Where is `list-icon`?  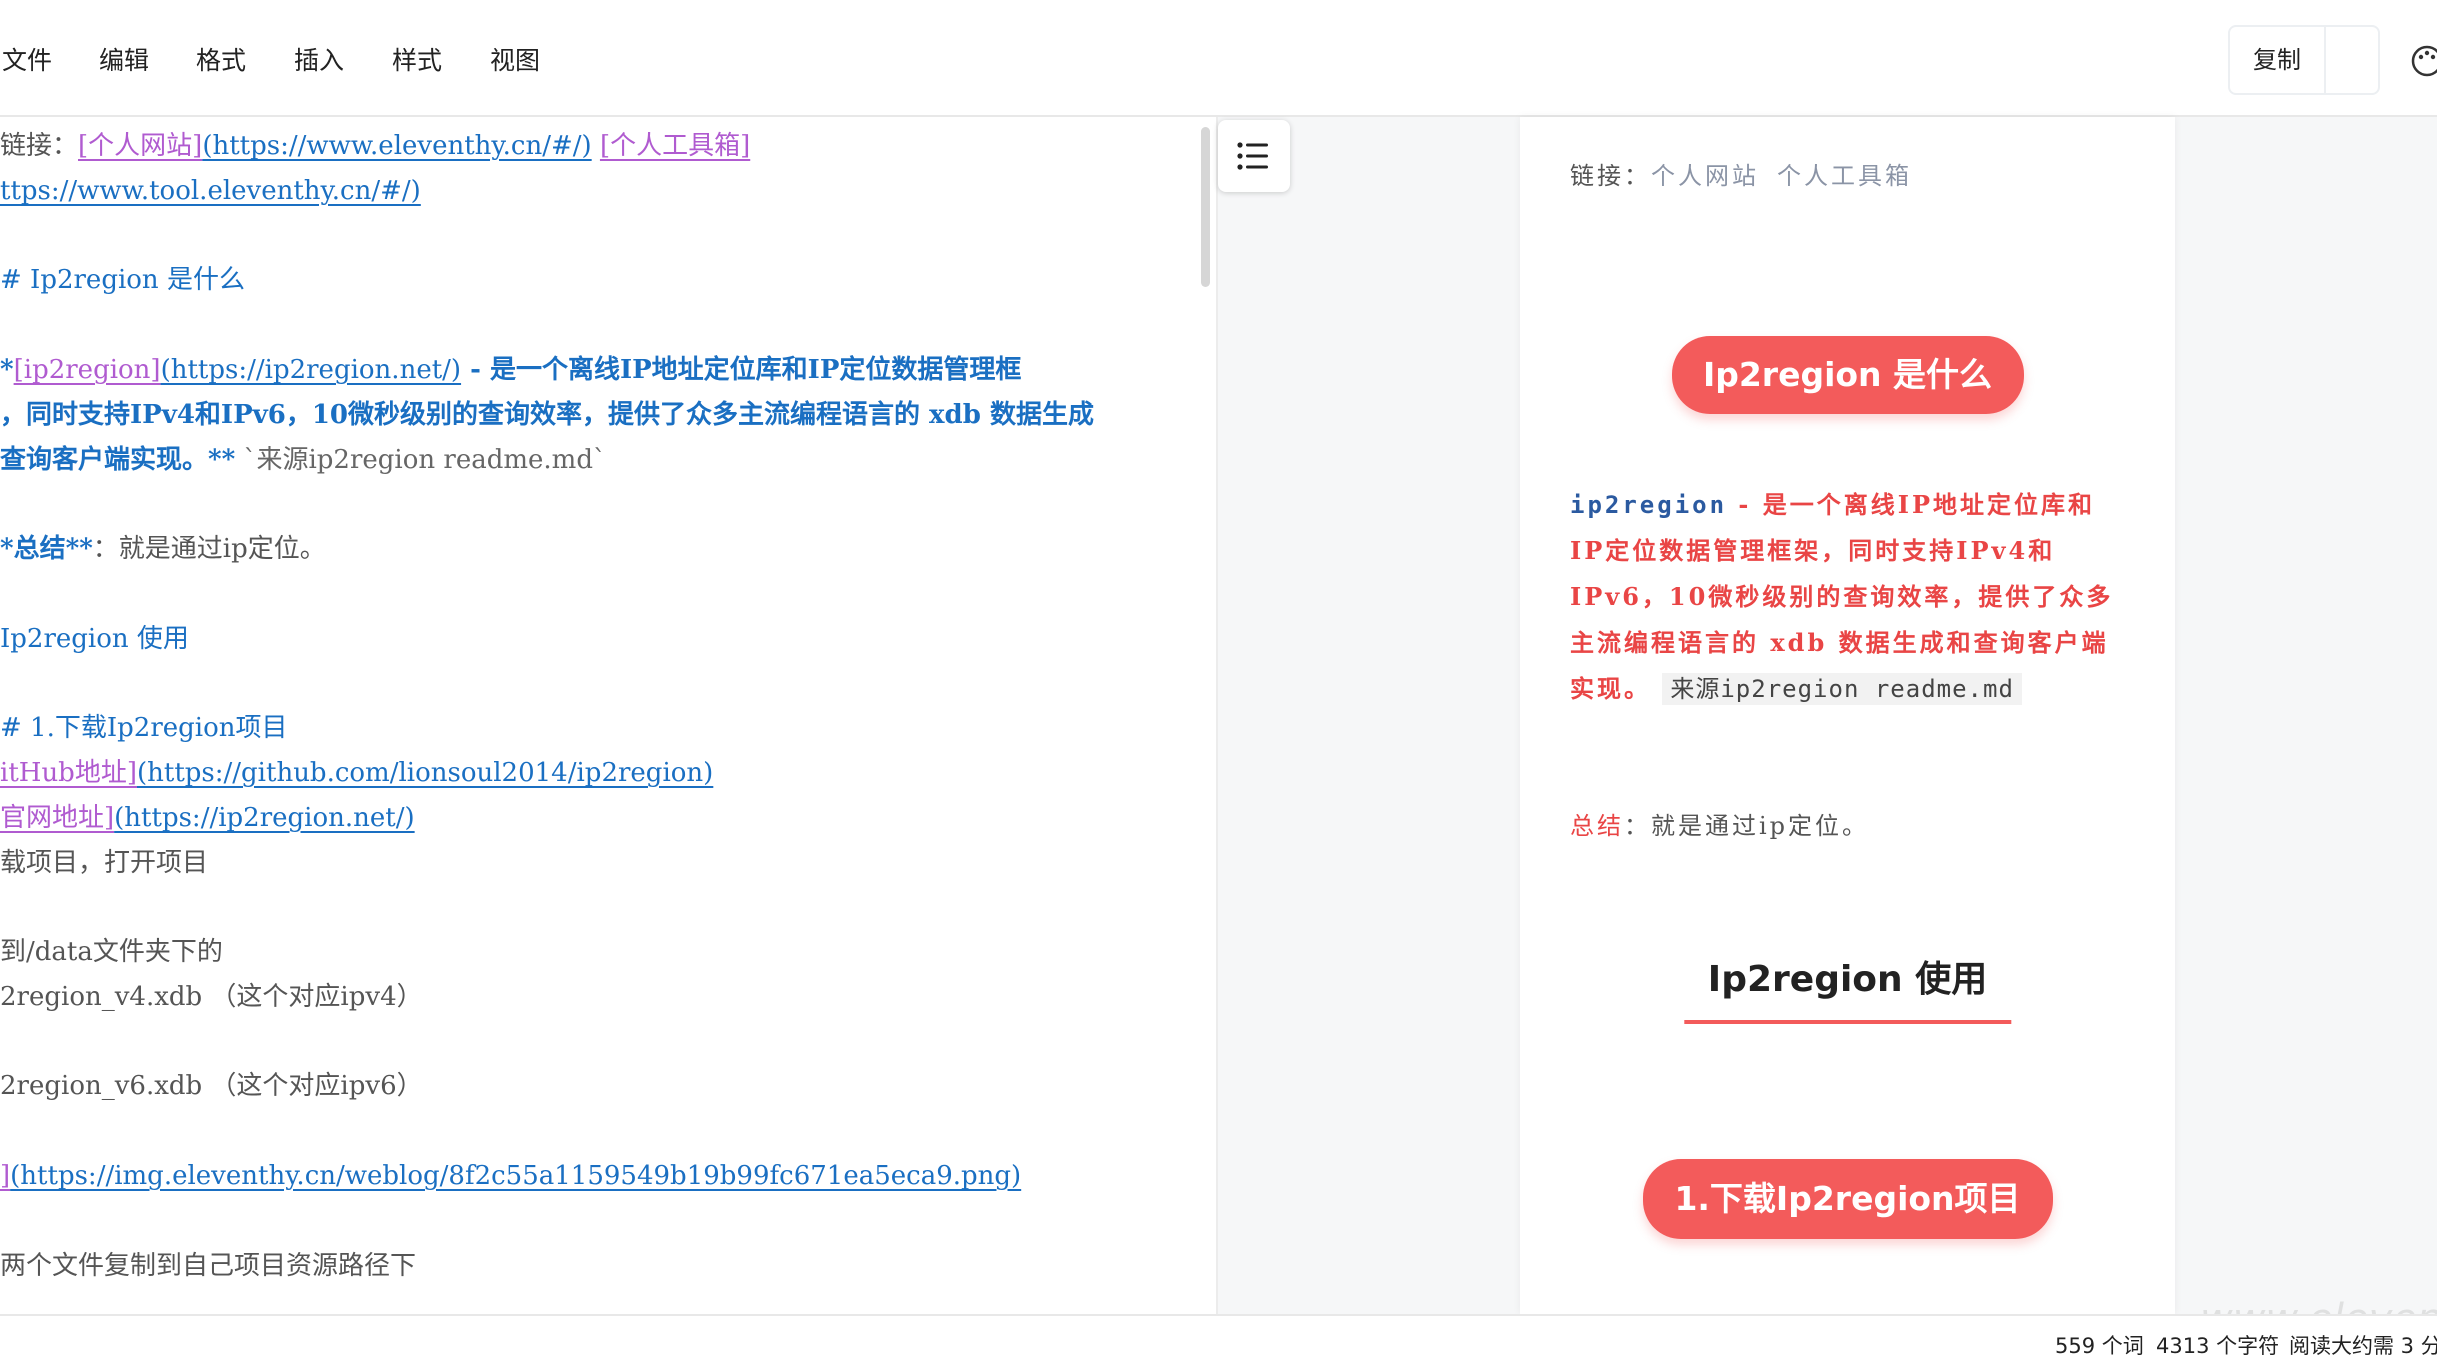 list-icon is located at coordinates (1252, 156).